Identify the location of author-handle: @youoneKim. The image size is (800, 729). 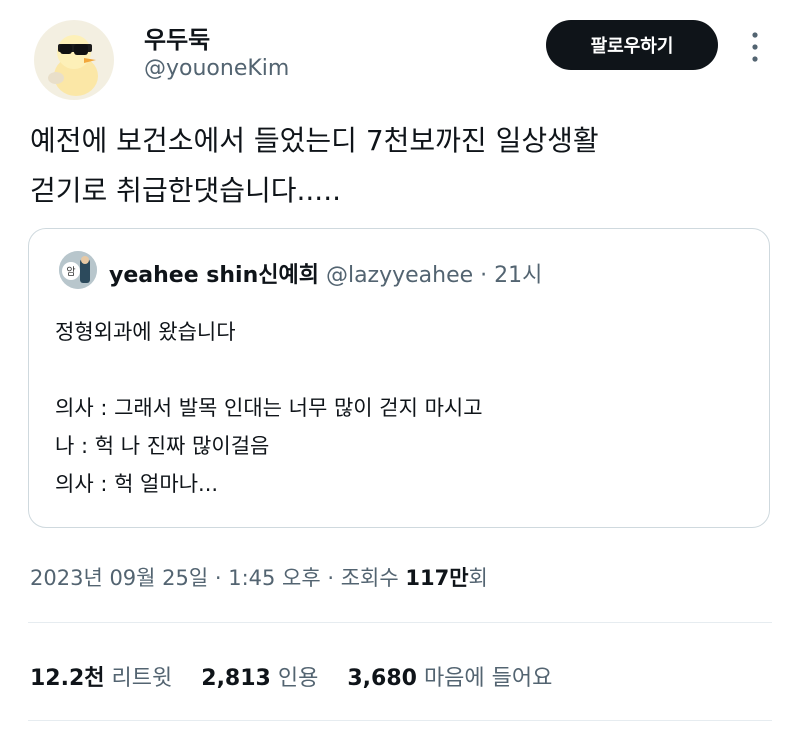
(216, 68).